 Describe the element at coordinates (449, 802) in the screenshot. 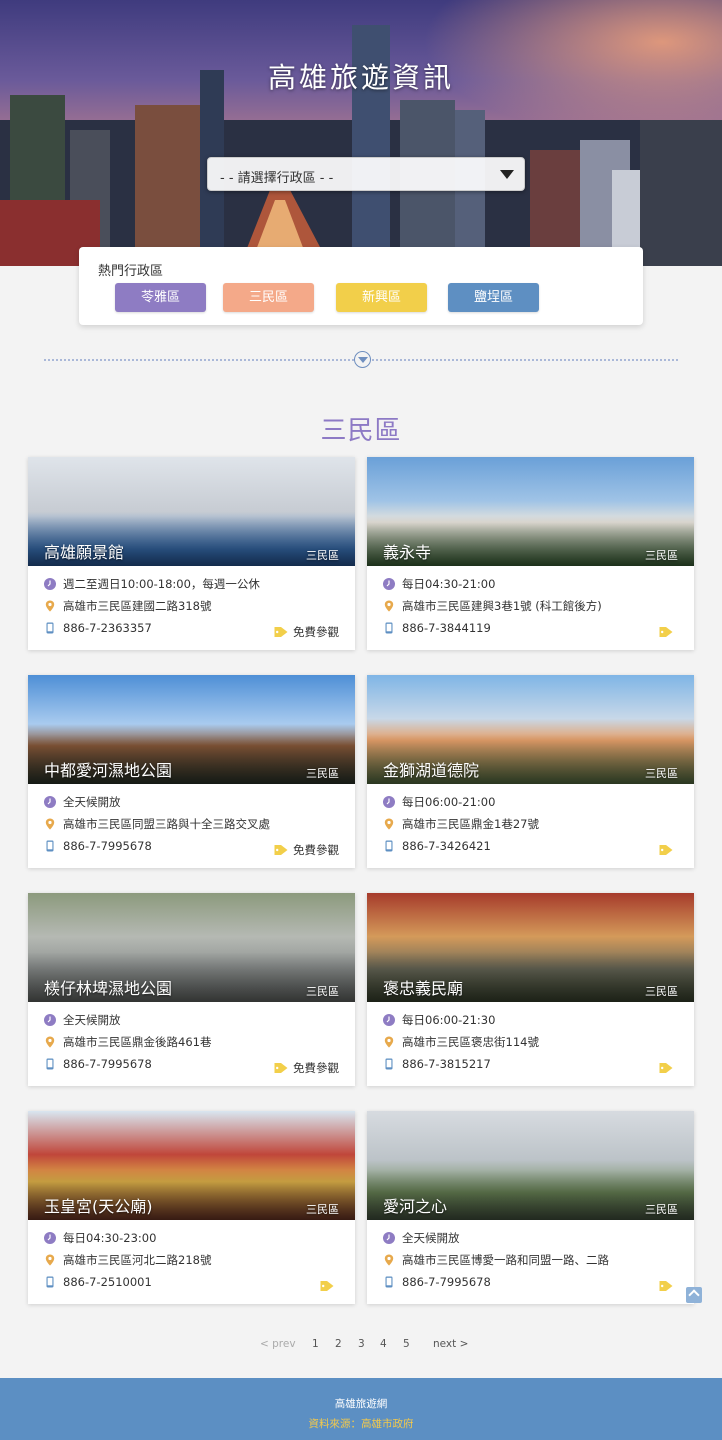

I see `opening-hours: 每日06:00-21:00` at that location.